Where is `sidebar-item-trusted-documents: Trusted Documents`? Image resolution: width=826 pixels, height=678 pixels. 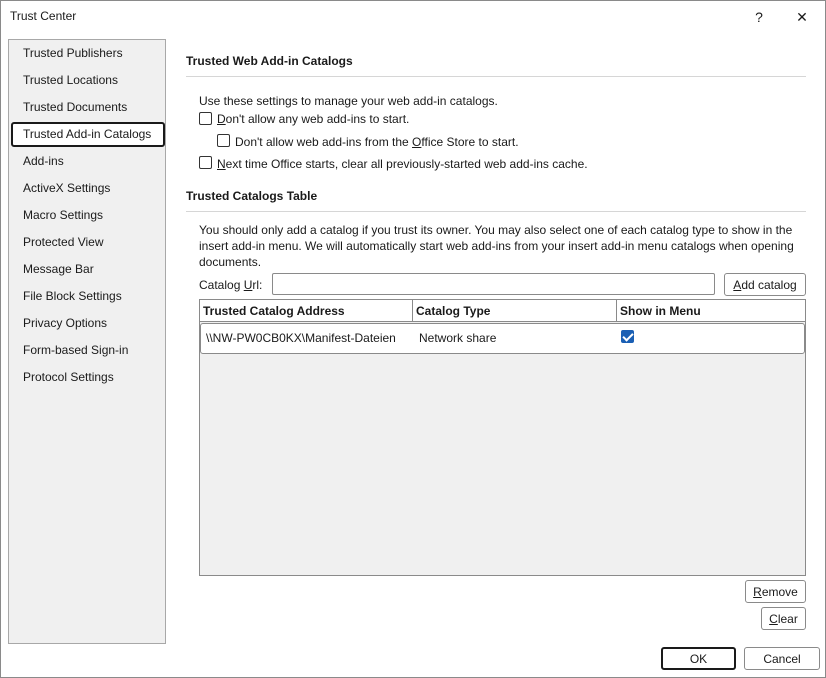
sidebar-item-trusted-documents: Trusted Documents is located at coordinates (88, 107).